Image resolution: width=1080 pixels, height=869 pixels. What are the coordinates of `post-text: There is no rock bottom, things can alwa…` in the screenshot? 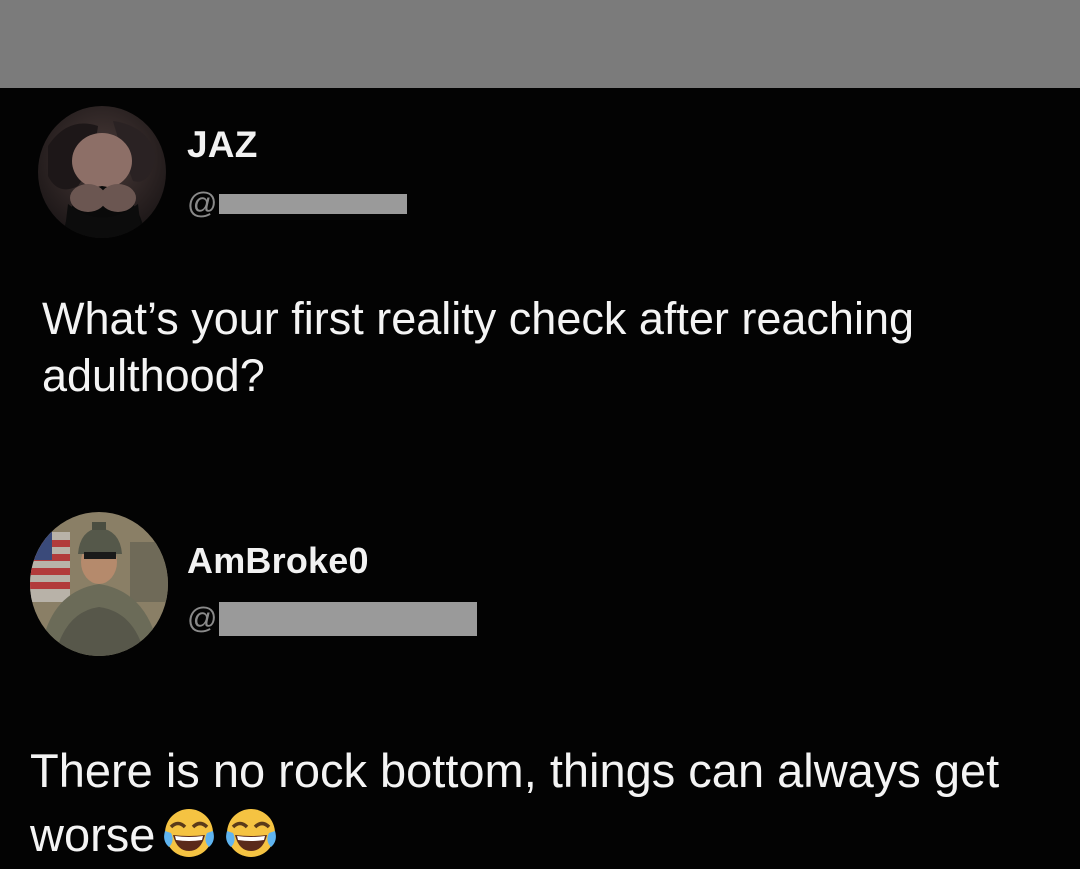 It's located at (550, 804).